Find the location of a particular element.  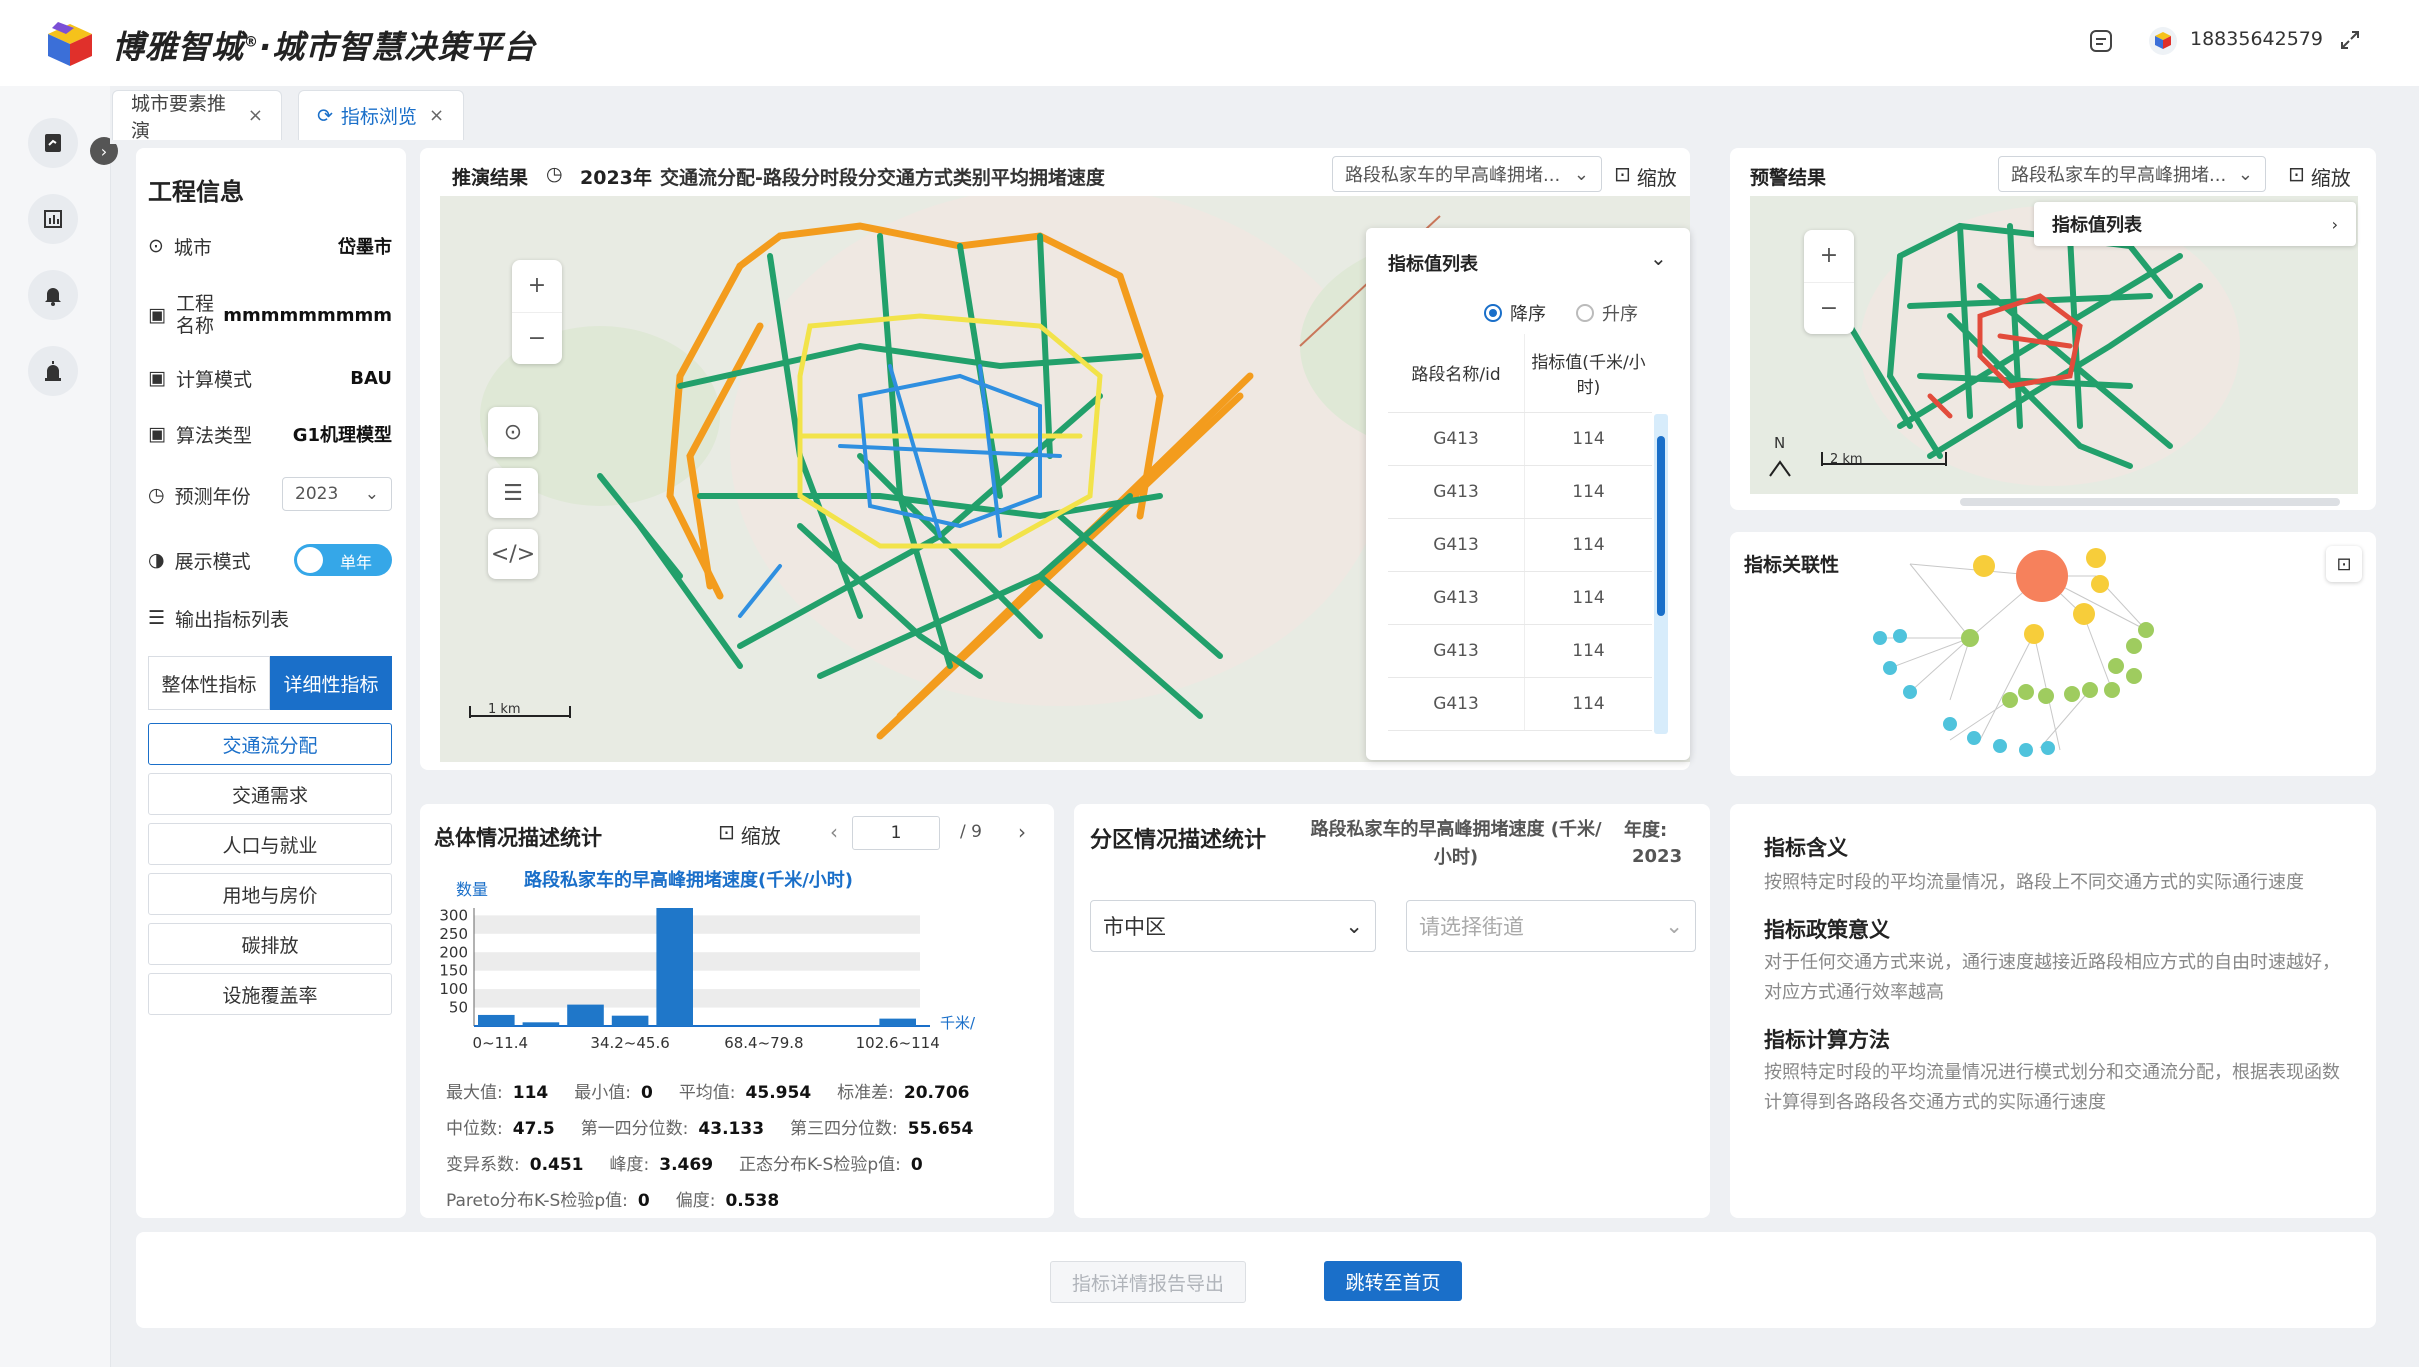

avatar is located at coordinates (2163, 43).